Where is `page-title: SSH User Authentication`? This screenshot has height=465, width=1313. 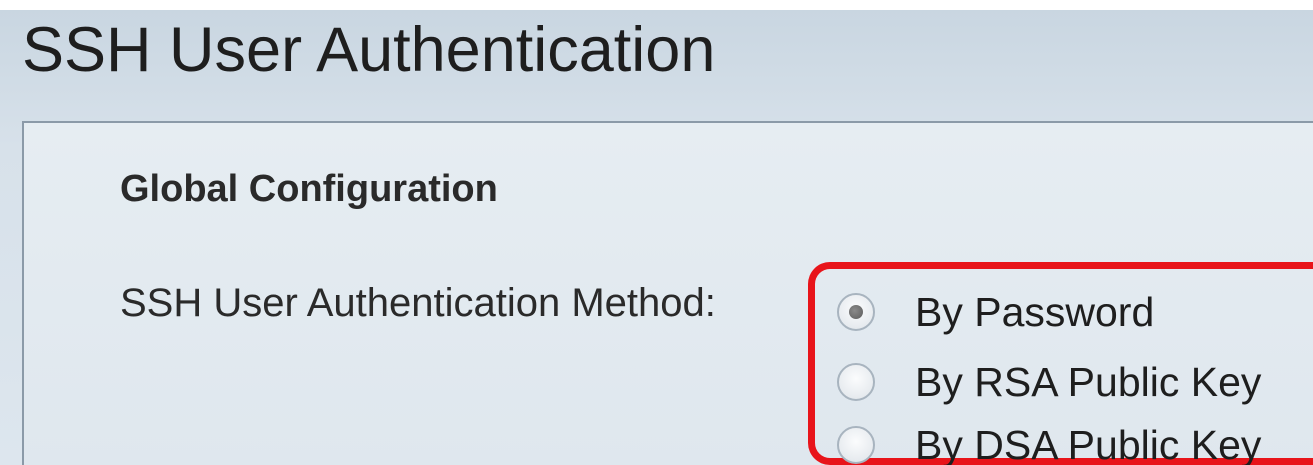 page-title: SSH User Authentication is located at coordinates (369, 50).